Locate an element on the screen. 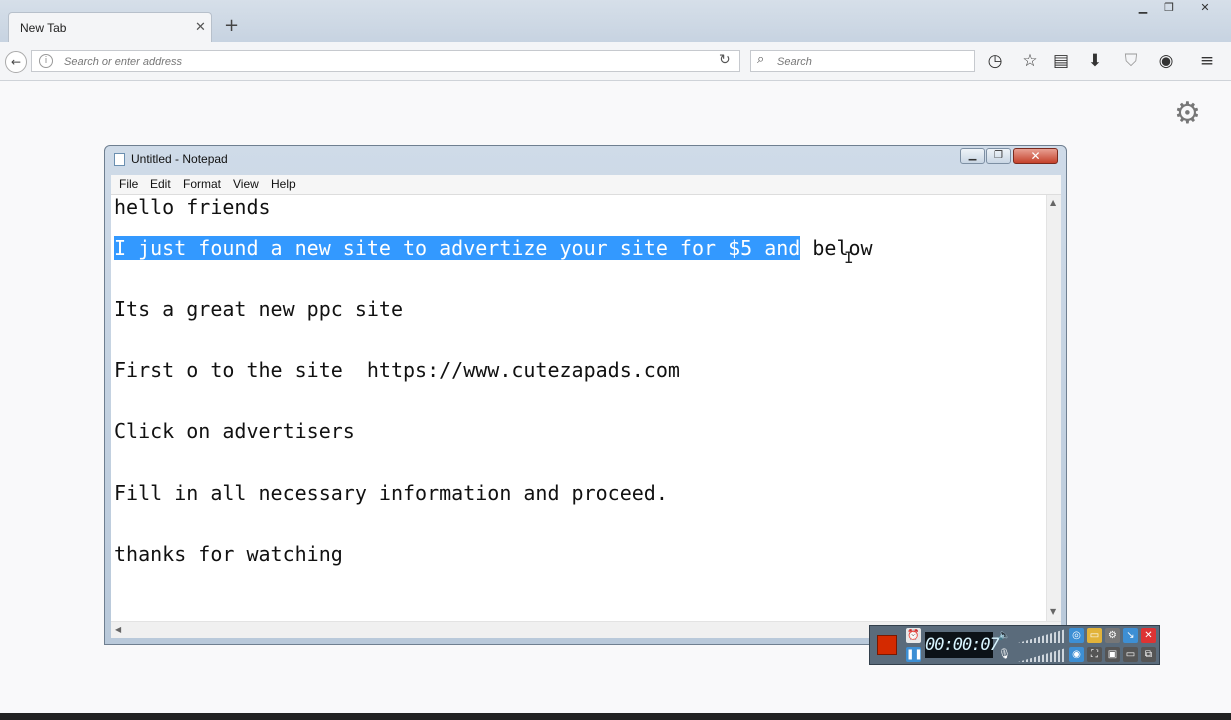  minimize-window-button: ▁ is located at coordinates (1143, 8).